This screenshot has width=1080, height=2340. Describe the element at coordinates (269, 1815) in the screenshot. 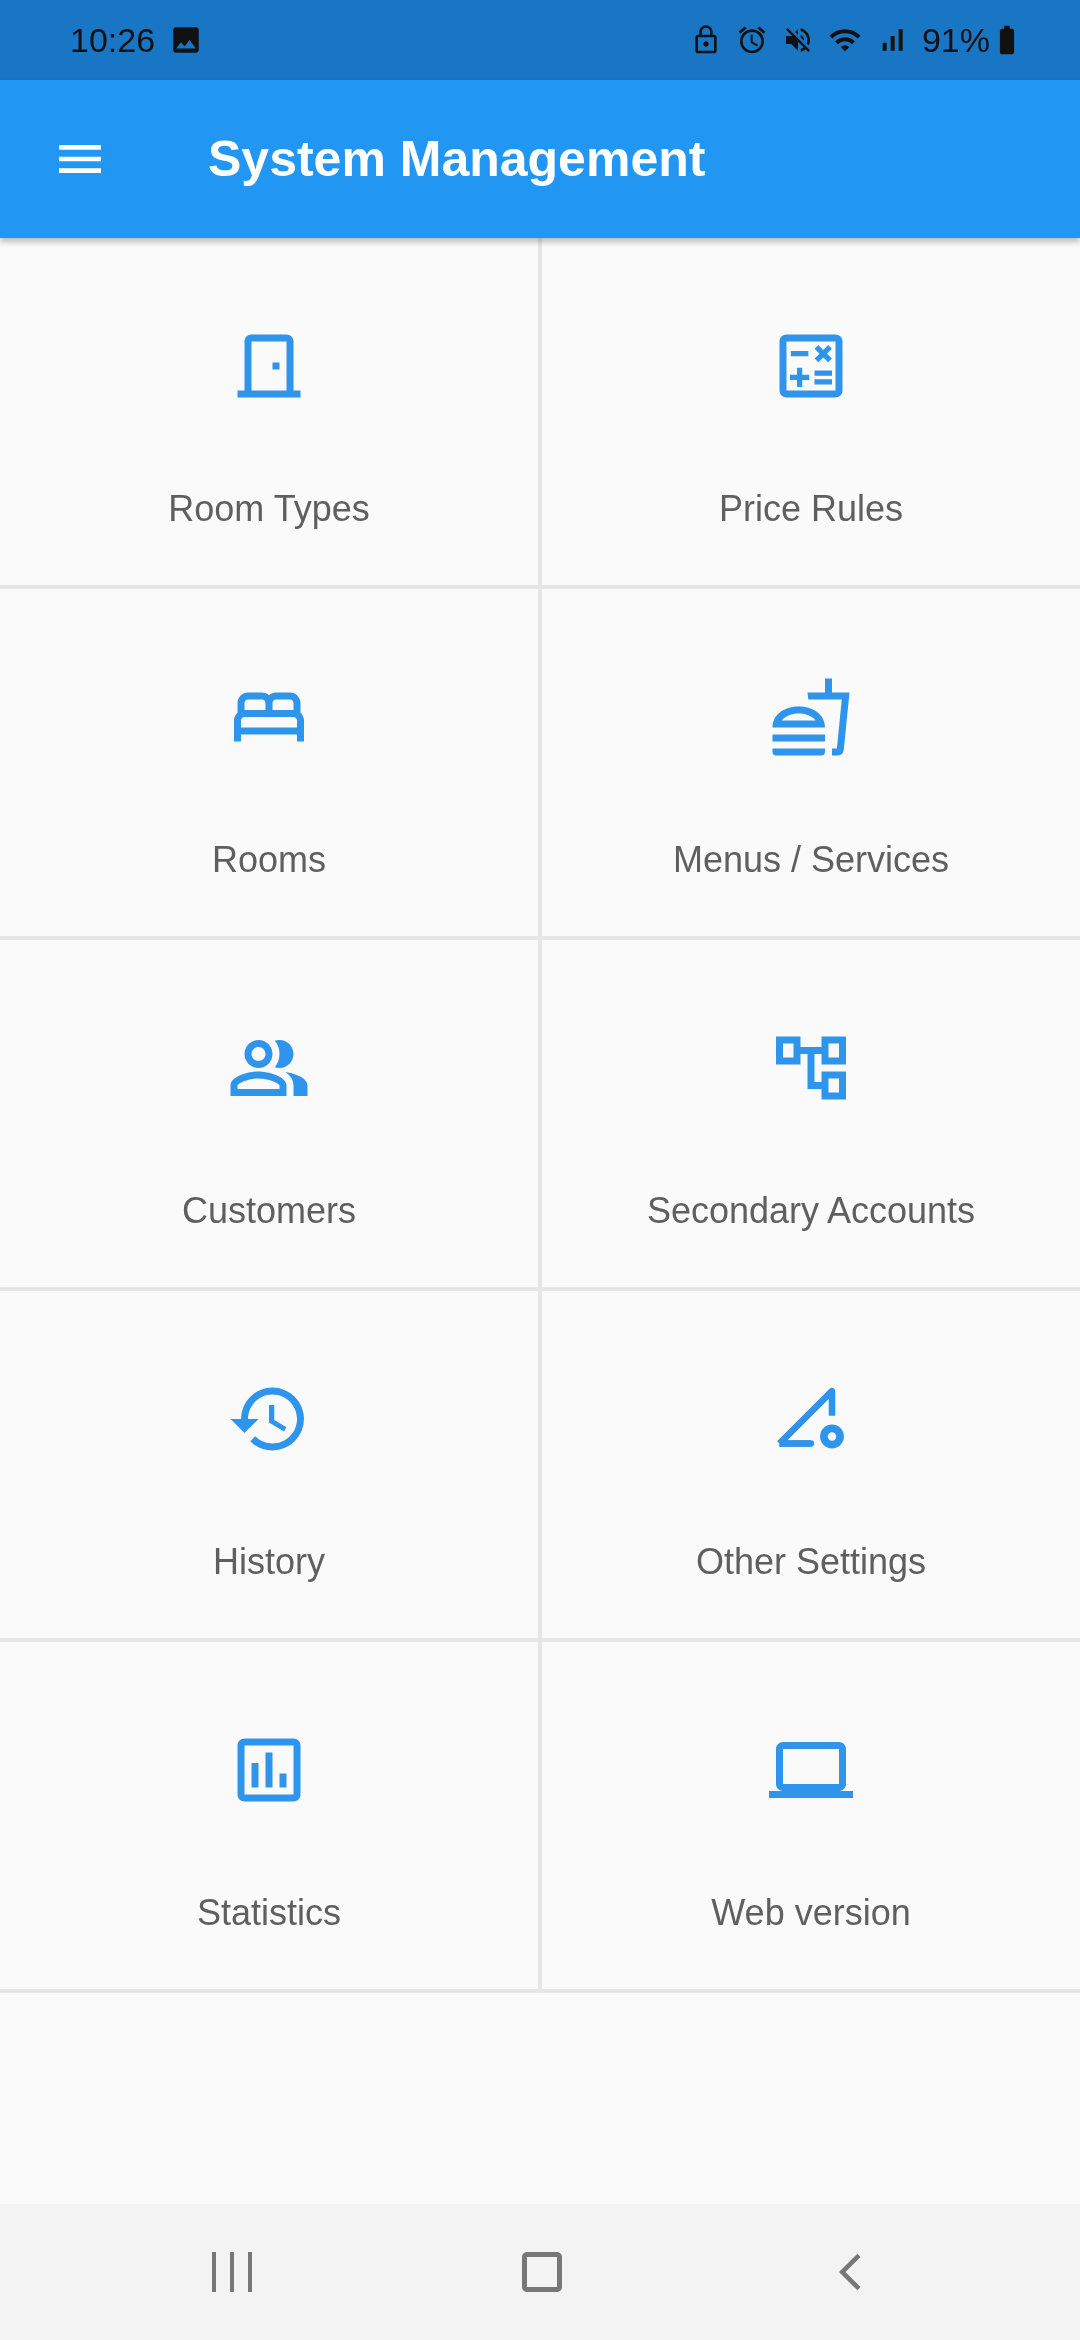

I see `menu-tile: Statistics` at that location.